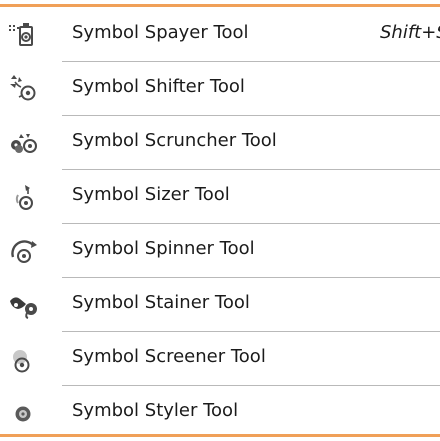 This screenshot has height=441, width=440. Describe the element at coordinates (25, 36) in the screenshot. I see `symbol-sprayer-icon` at that location.